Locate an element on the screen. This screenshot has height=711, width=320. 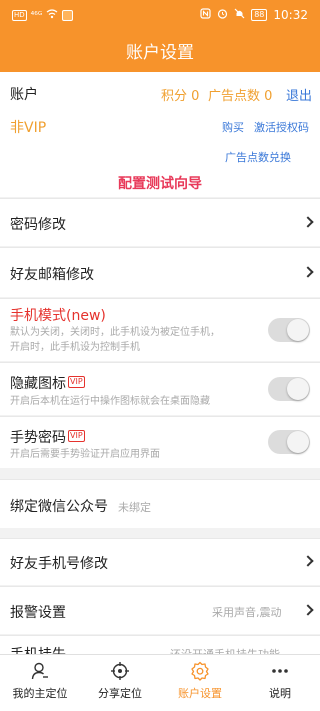
tab-label: 分享定位 is located at coordinates (120, 693).